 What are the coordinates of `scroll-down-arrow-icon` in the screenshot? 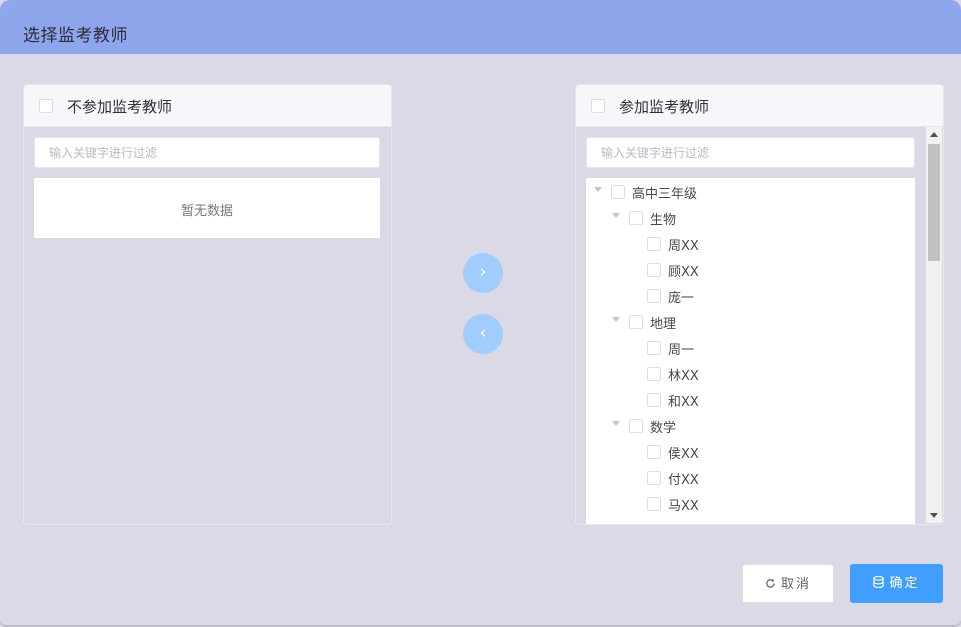 It's located at (934, 515).